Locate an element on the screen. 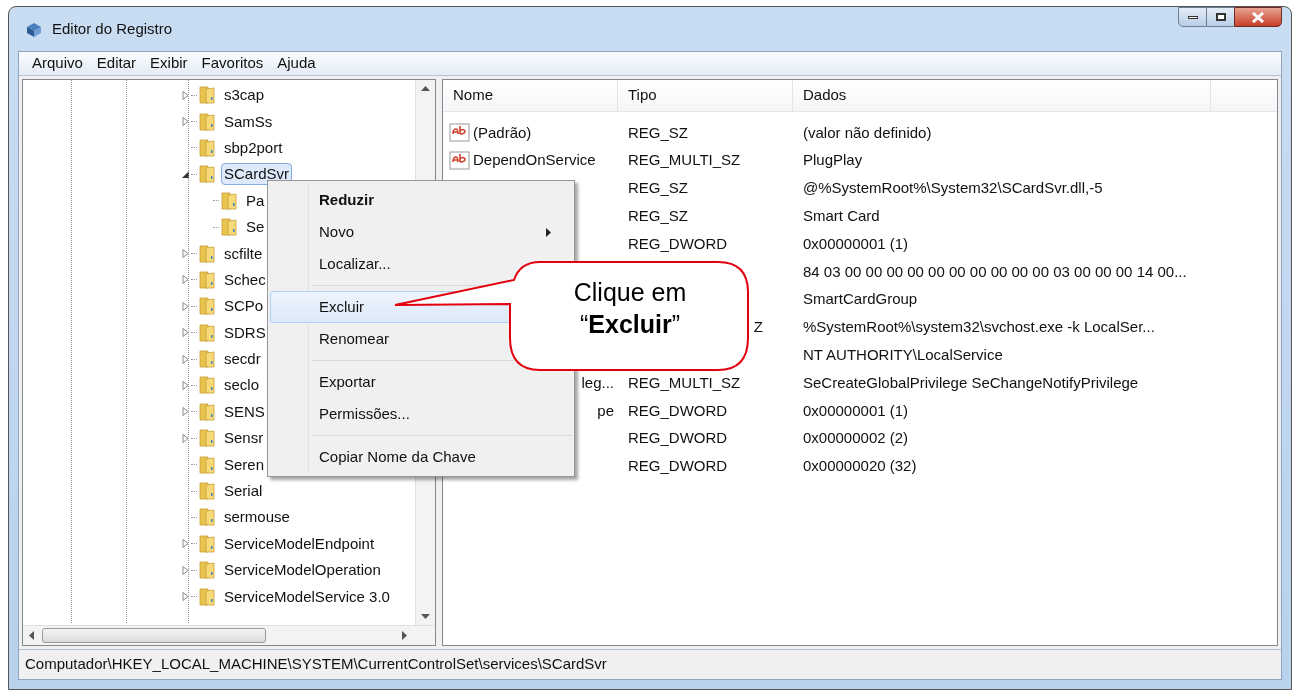 The image size is (1298, 695). value-name: DependOnService is located at coordinates (534, 160).